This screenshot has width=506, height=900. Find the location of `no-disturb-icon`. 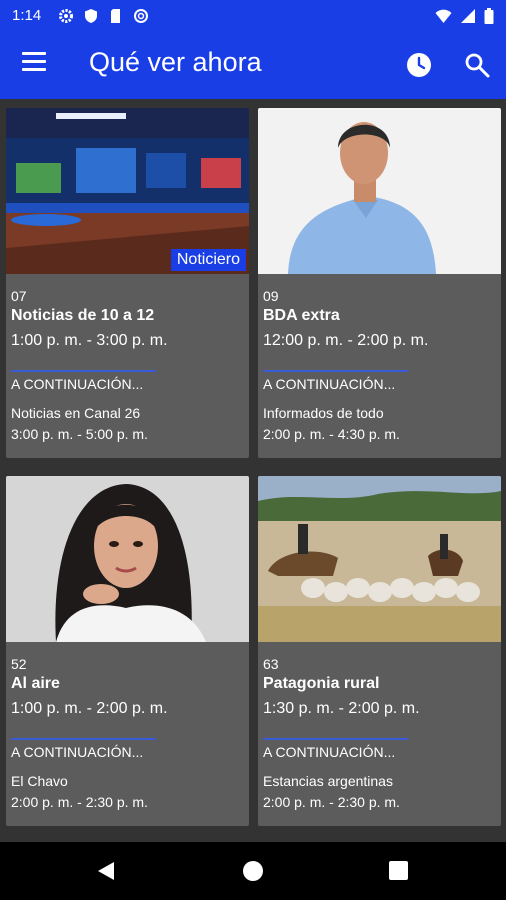

no-disturb-icon is located at coordinates (141, 16).